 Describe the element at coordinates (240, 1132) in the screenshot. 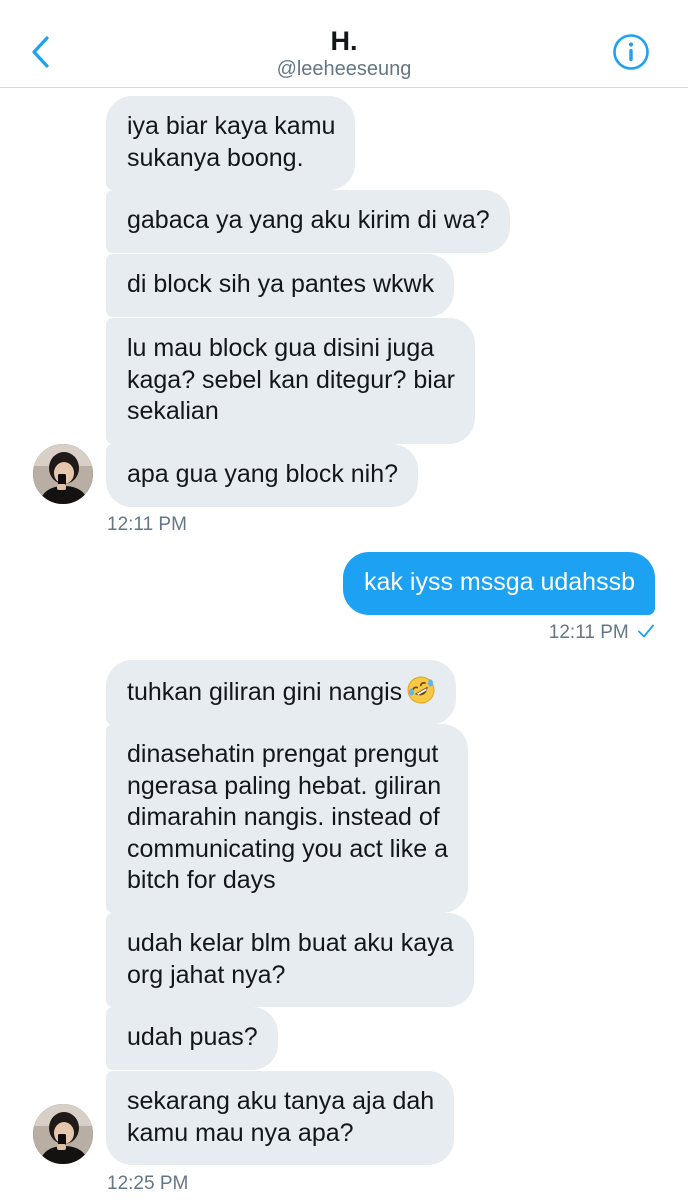

I see `message-line: kamu mau nya apa?` at that location.